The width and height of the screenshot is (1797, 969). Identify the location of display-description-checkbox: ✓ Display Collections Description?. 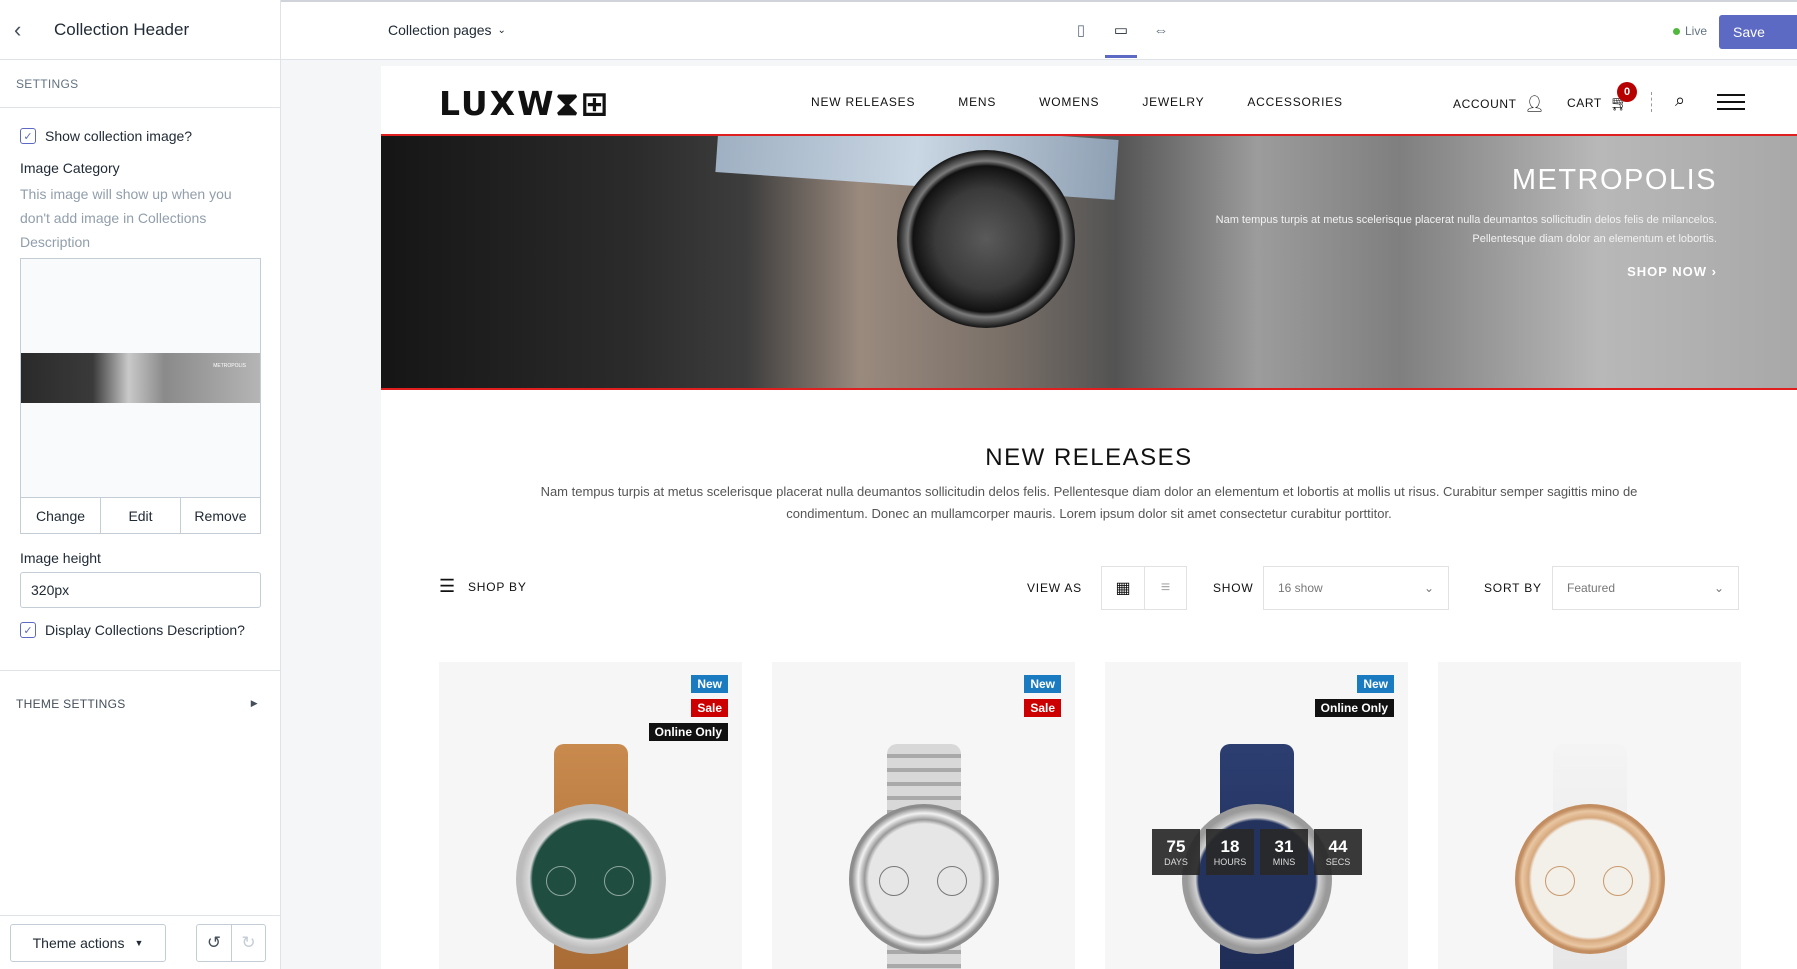
(140, 630).